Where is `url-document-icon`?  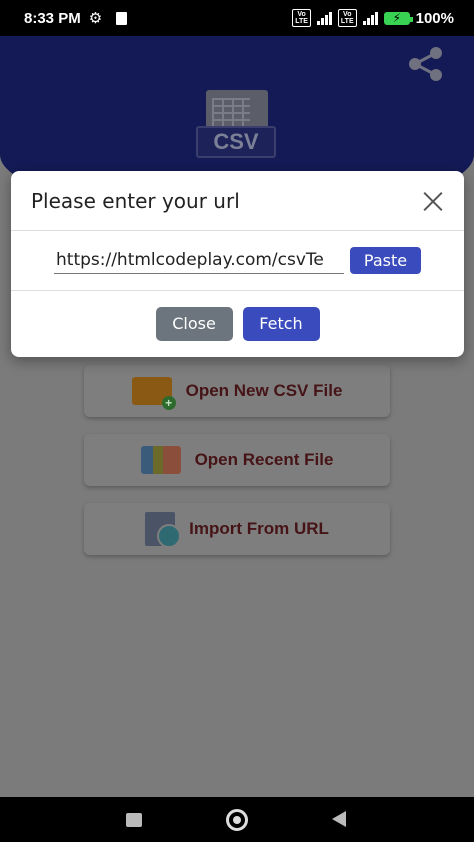
url-document-icon is located at coordinates (163, 530).